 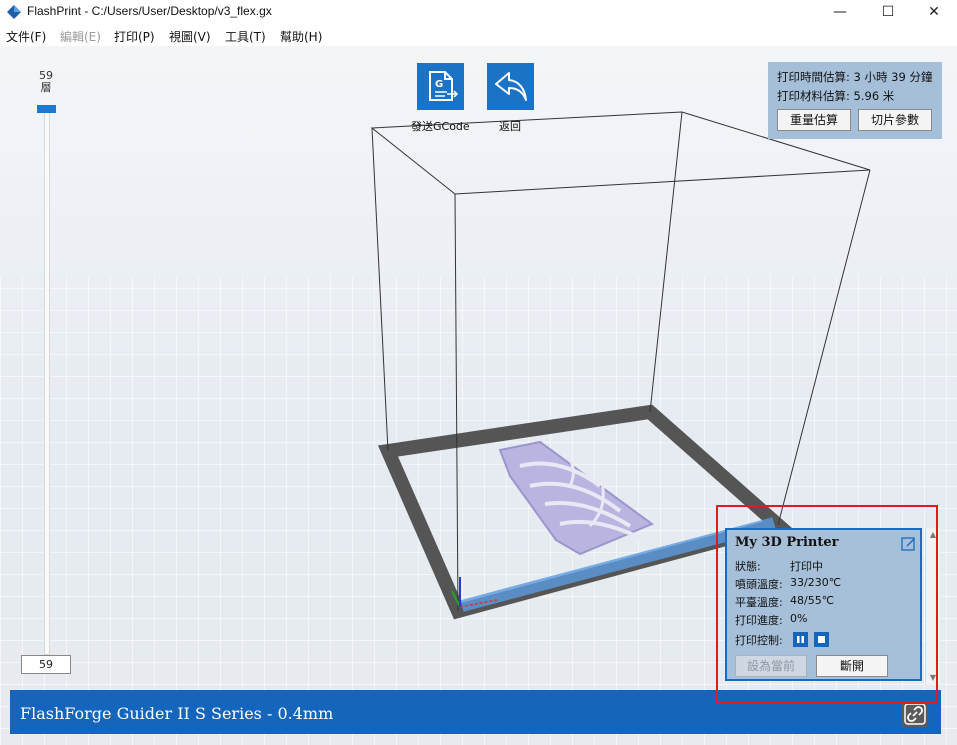 I want to click on slice-params-button: 切片參數, so click(x=895, y=120).